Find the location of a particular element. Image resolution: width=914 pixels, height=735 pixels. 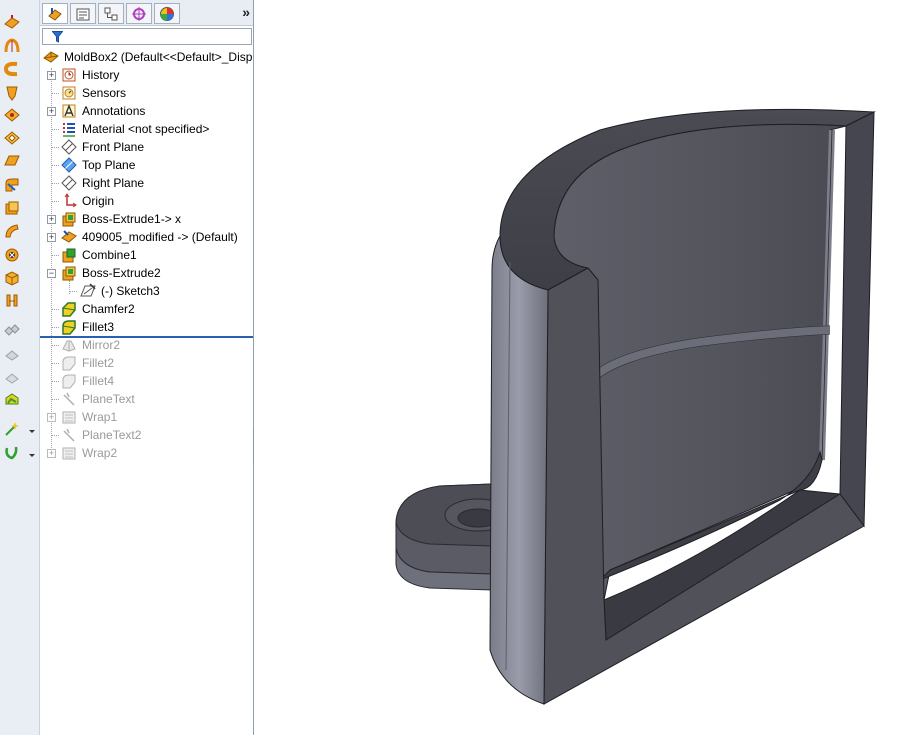

tree-item-label: Right Plane is located at coordinates (113, 183).